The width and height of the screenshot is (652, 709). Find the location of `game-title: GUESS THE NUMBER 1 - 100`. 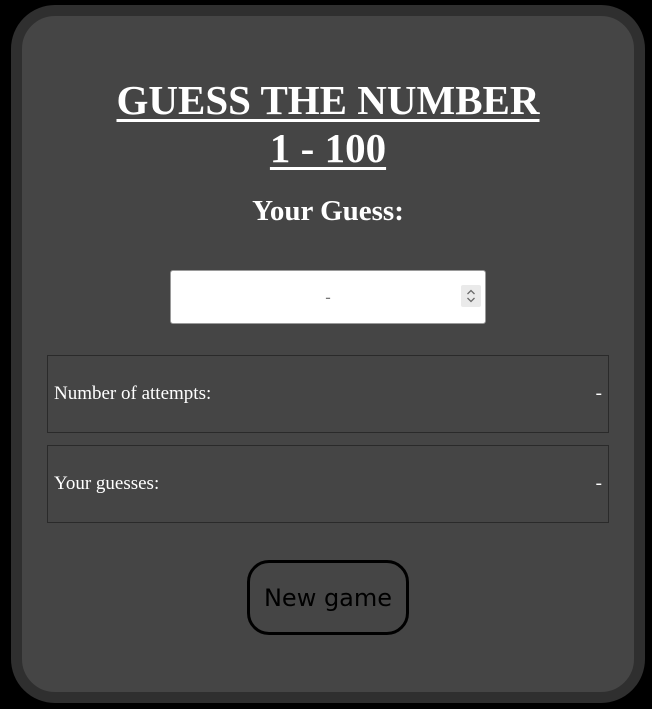

game-title: GUESS THE NUMBER 1 - 100 is located at coordinates (328, 124).